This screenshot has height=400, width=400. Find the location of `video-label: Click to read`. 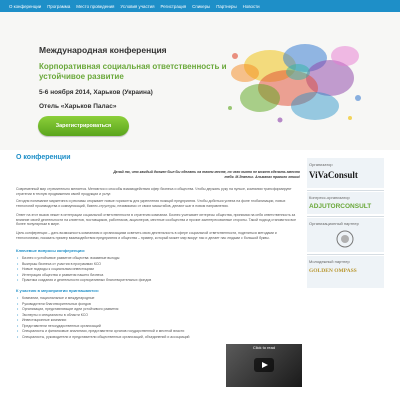

video-label: Click to read is located at coordinates (264, 347).